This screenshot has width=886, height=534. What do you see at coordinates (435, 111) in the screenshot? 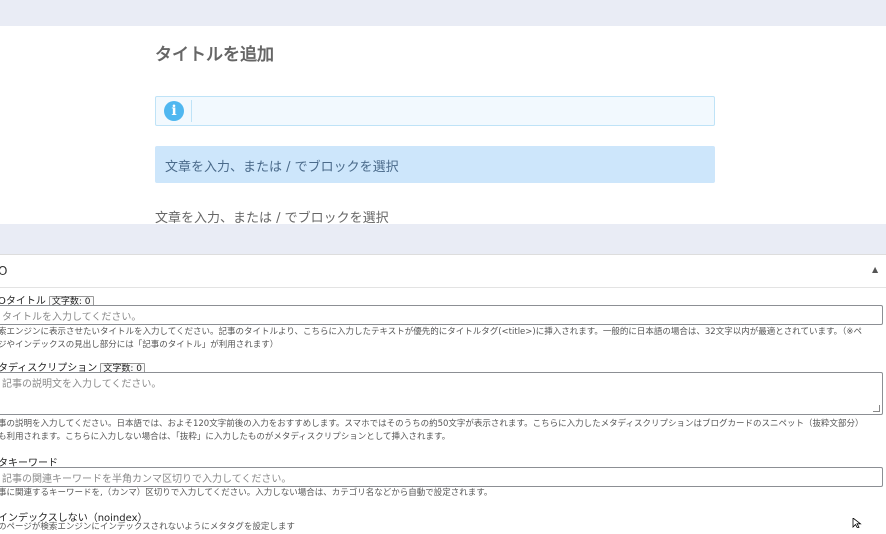
I see `info-block: i` at bounding box center [435, 111].